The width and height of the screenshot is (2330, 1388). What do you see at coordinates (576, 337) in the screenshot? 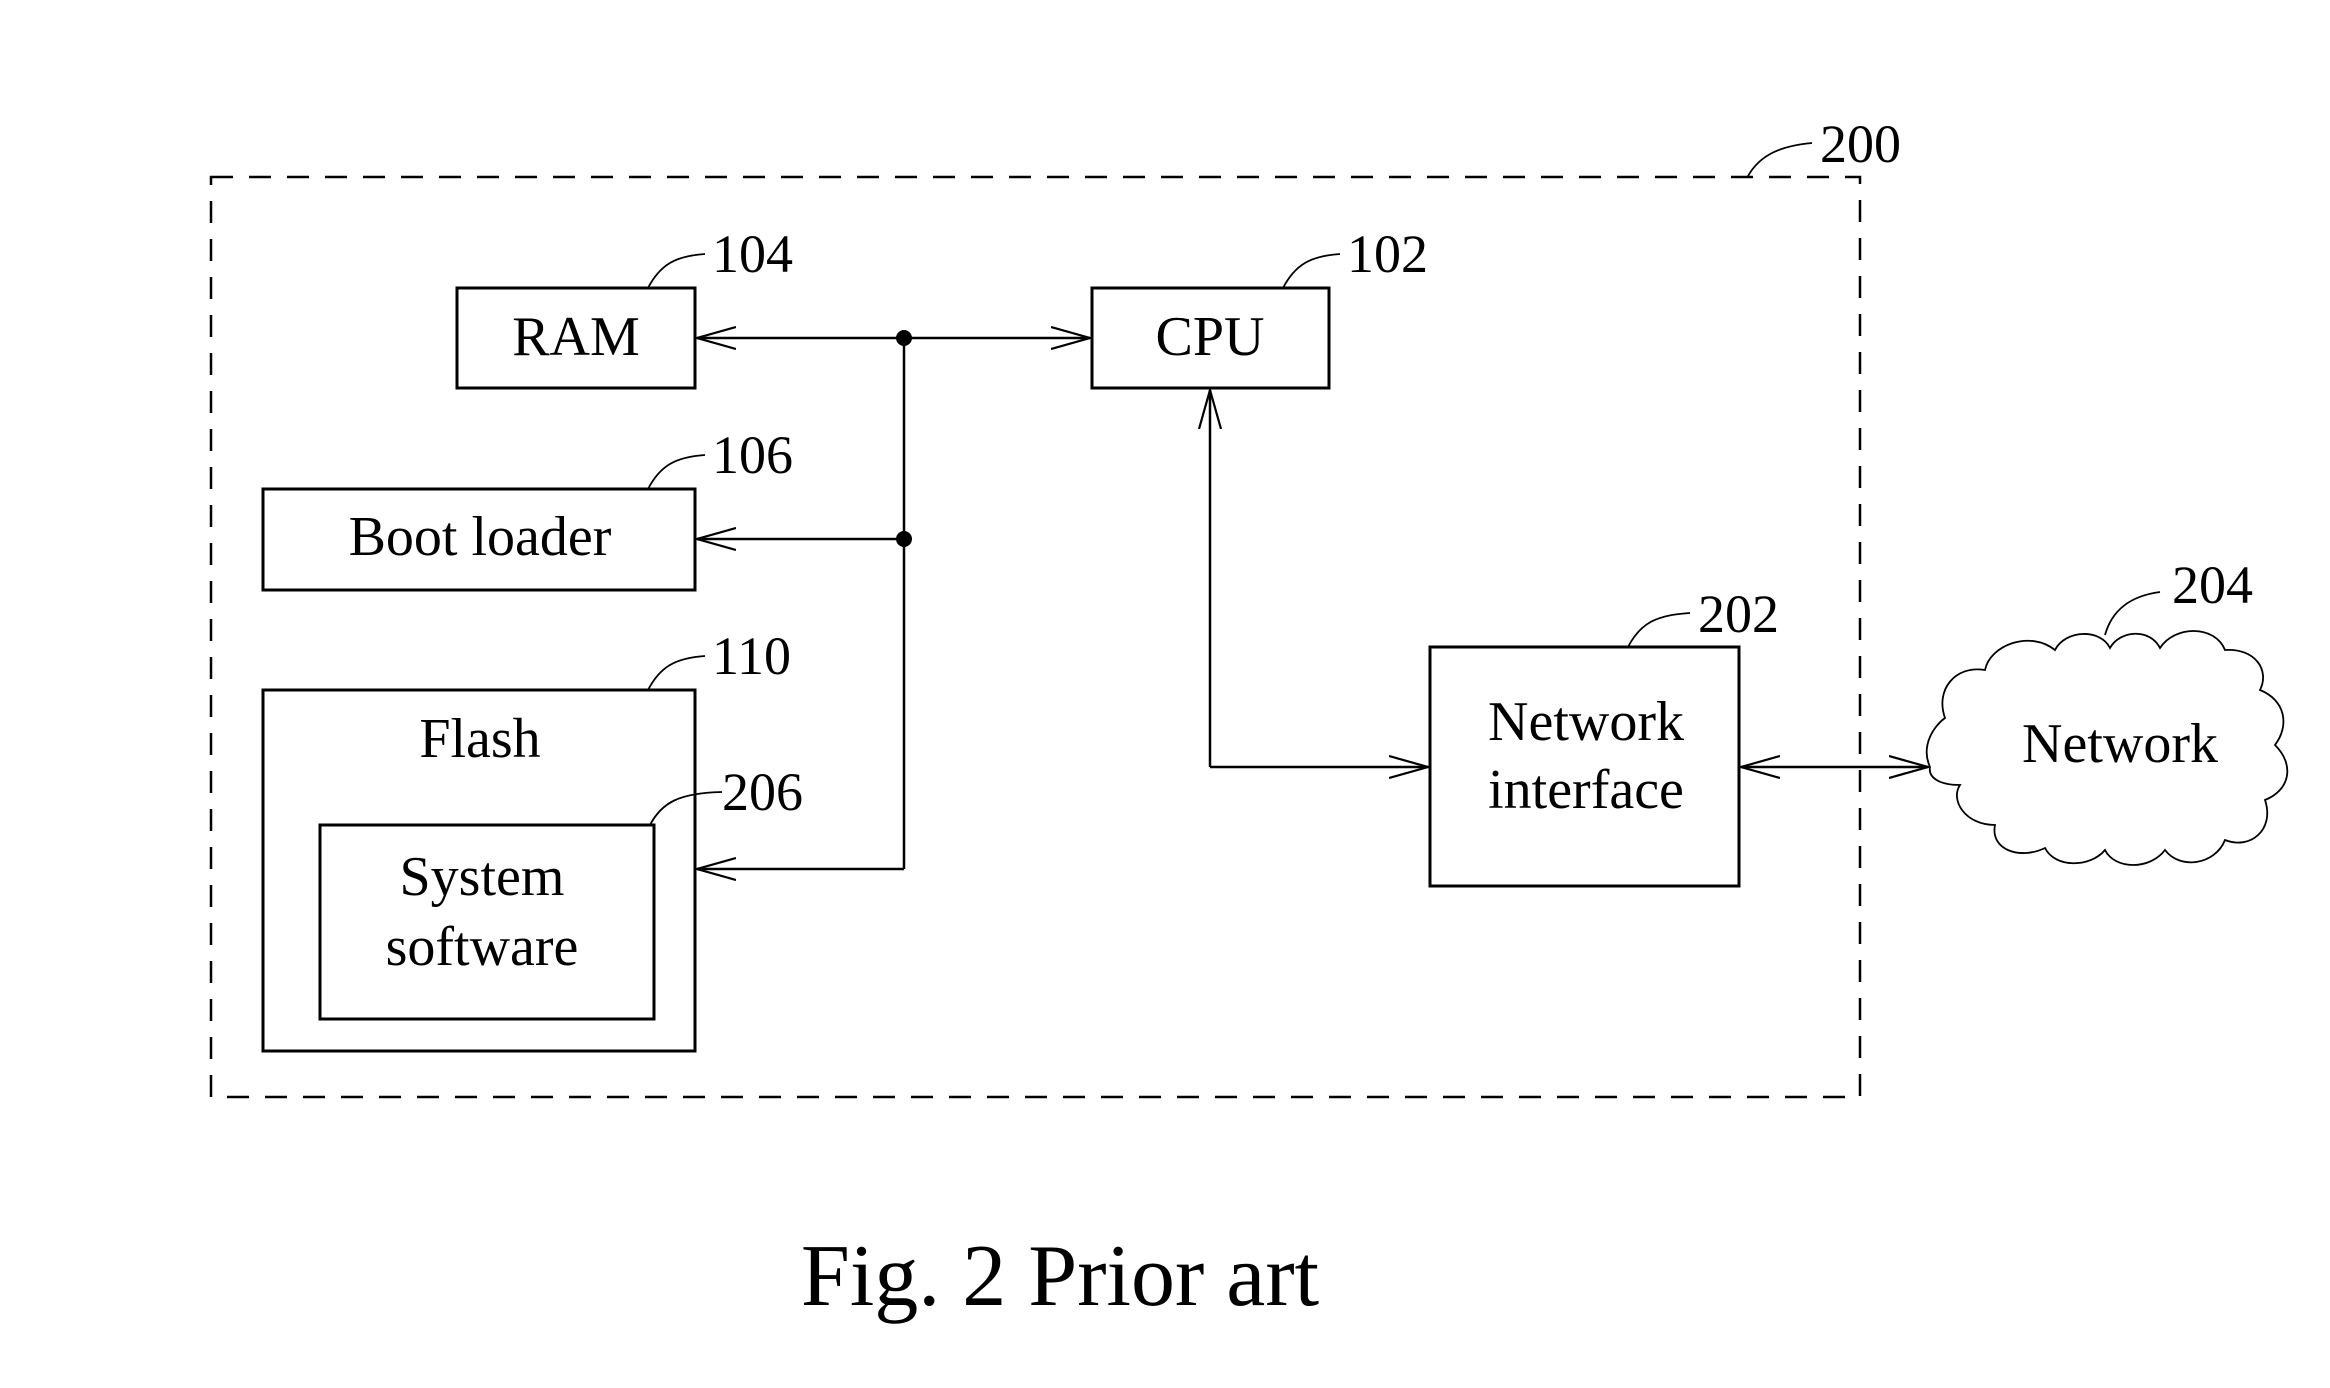
I see `ram-label: RAM` at bounding box center [576, 337].